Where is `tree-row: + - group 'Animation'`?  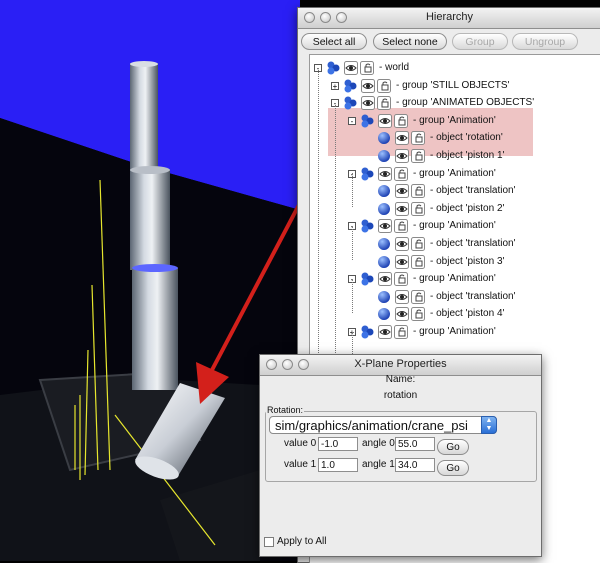
tree-row: + - group 'Animation' is located at coordinates (455, 332).